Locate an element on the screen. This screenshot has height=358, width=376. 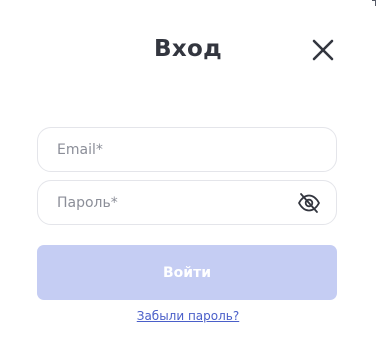
close-button is located at coordinates (323, 50).